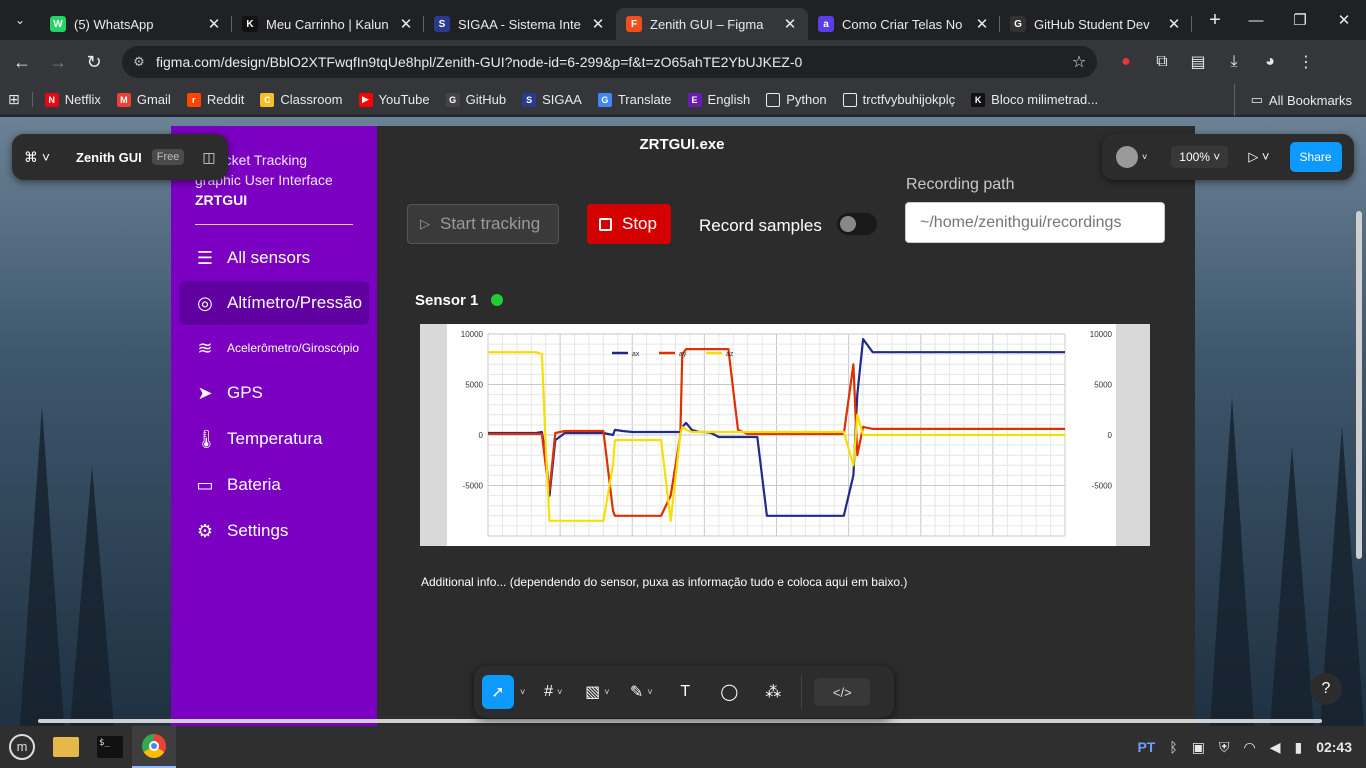  I want to click on chrome-menu-icon: ⋮, so click(1306, 62).